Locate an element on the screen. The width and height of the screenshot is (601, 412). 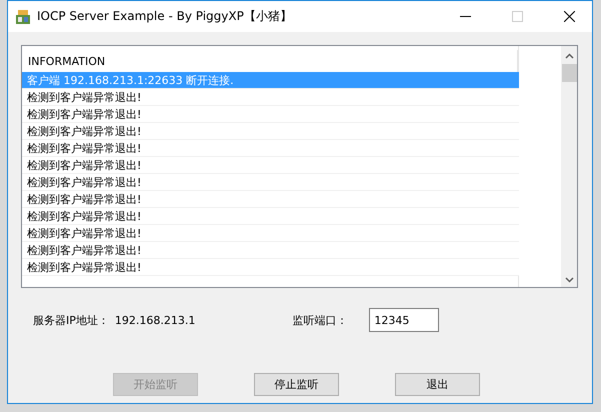
scroll-thumb is located at coordinates (569, 73).